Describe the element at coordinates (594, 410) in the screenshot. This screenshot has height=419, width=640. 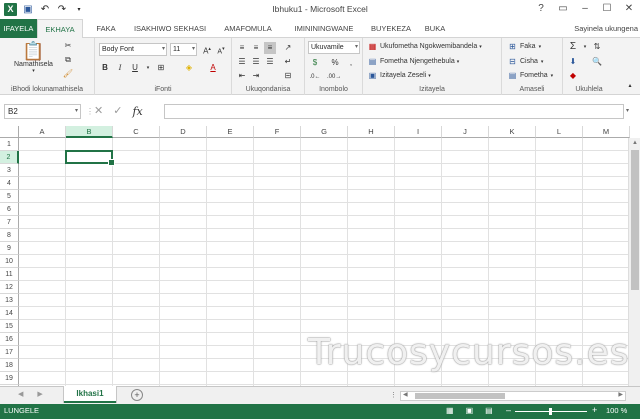
I see `zoom-in-icon: +` at that location.